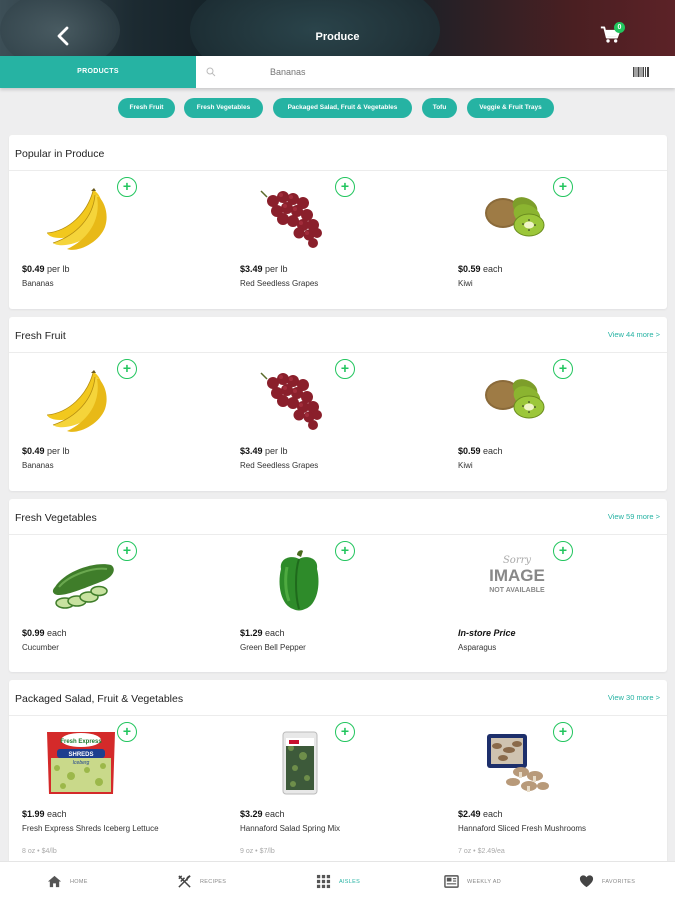  I want to click on product-card: + $1.29 each Green Bell Pepper, so click(336, 600).